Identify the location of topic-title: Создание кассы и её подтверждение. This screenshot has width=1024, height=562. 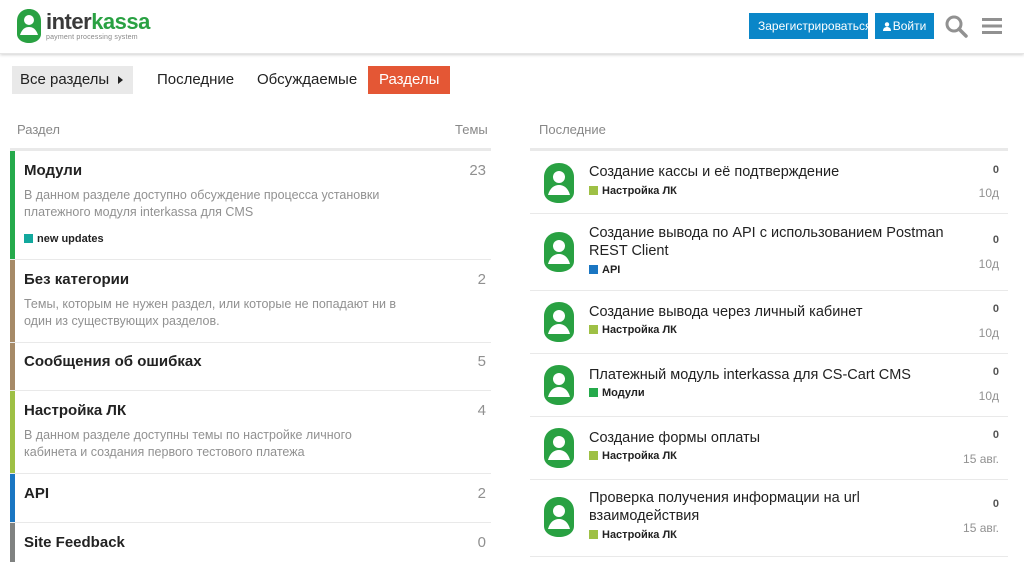
(774, 172).